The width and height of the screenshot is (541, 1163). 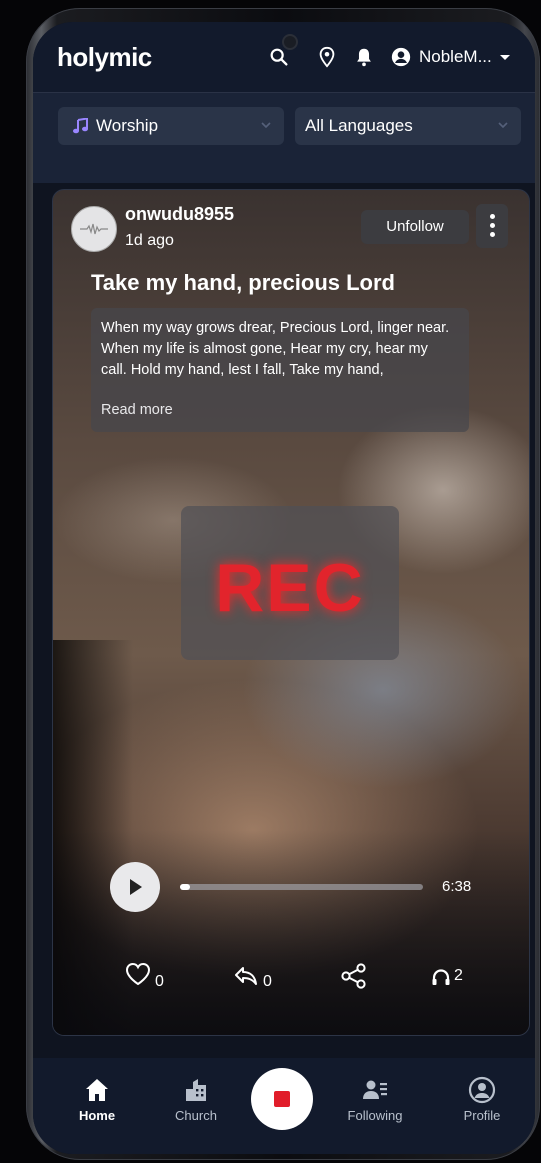 I want to click on audio-progress-bar, so click(x=301, y=887).